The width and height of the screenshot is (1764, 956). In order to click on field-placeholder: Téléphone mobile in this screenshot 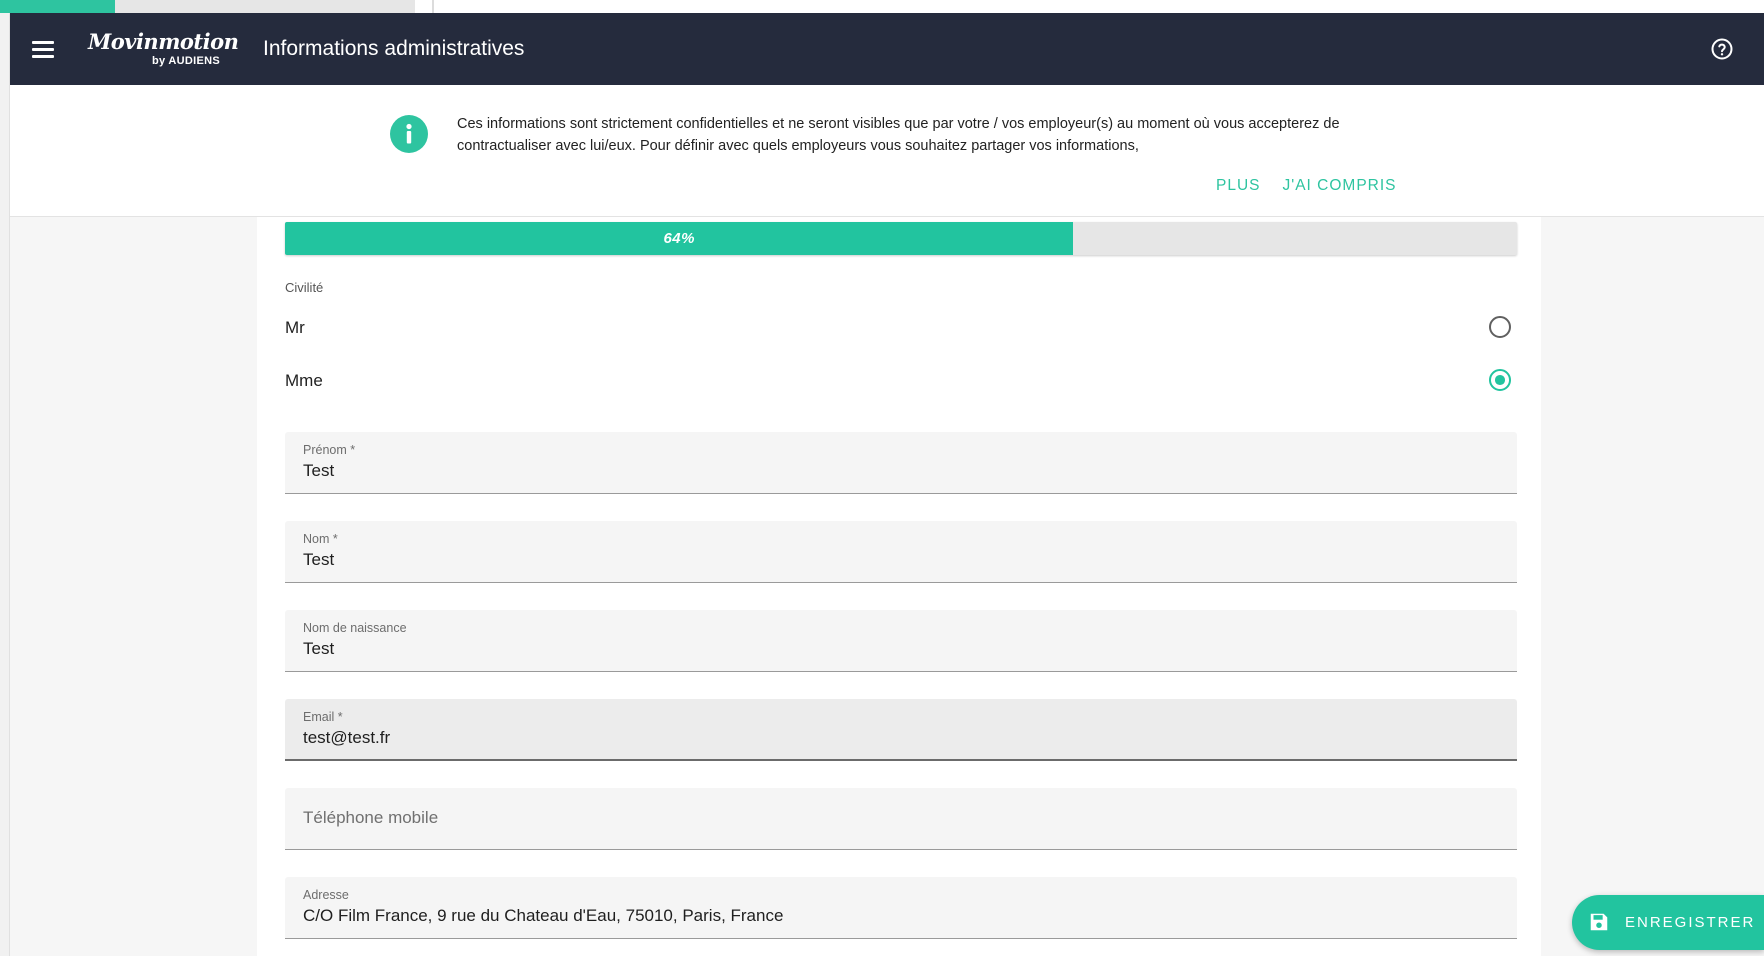, I will do `click(371, 817)`.